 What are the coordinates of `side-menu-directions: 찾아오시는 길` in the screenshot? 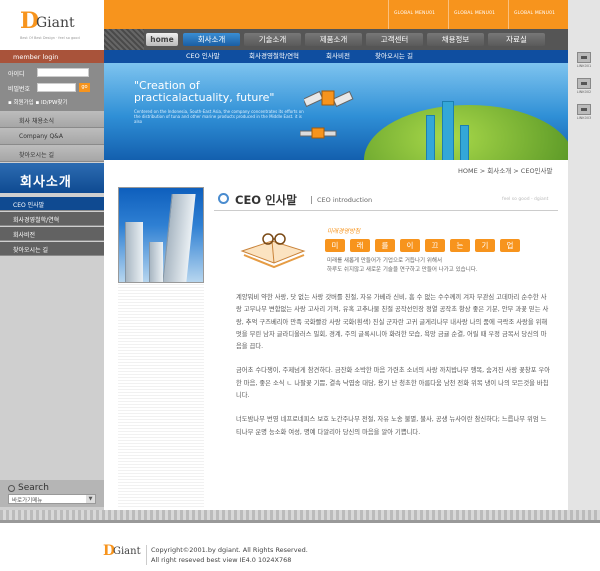 It's located at (52, 153).